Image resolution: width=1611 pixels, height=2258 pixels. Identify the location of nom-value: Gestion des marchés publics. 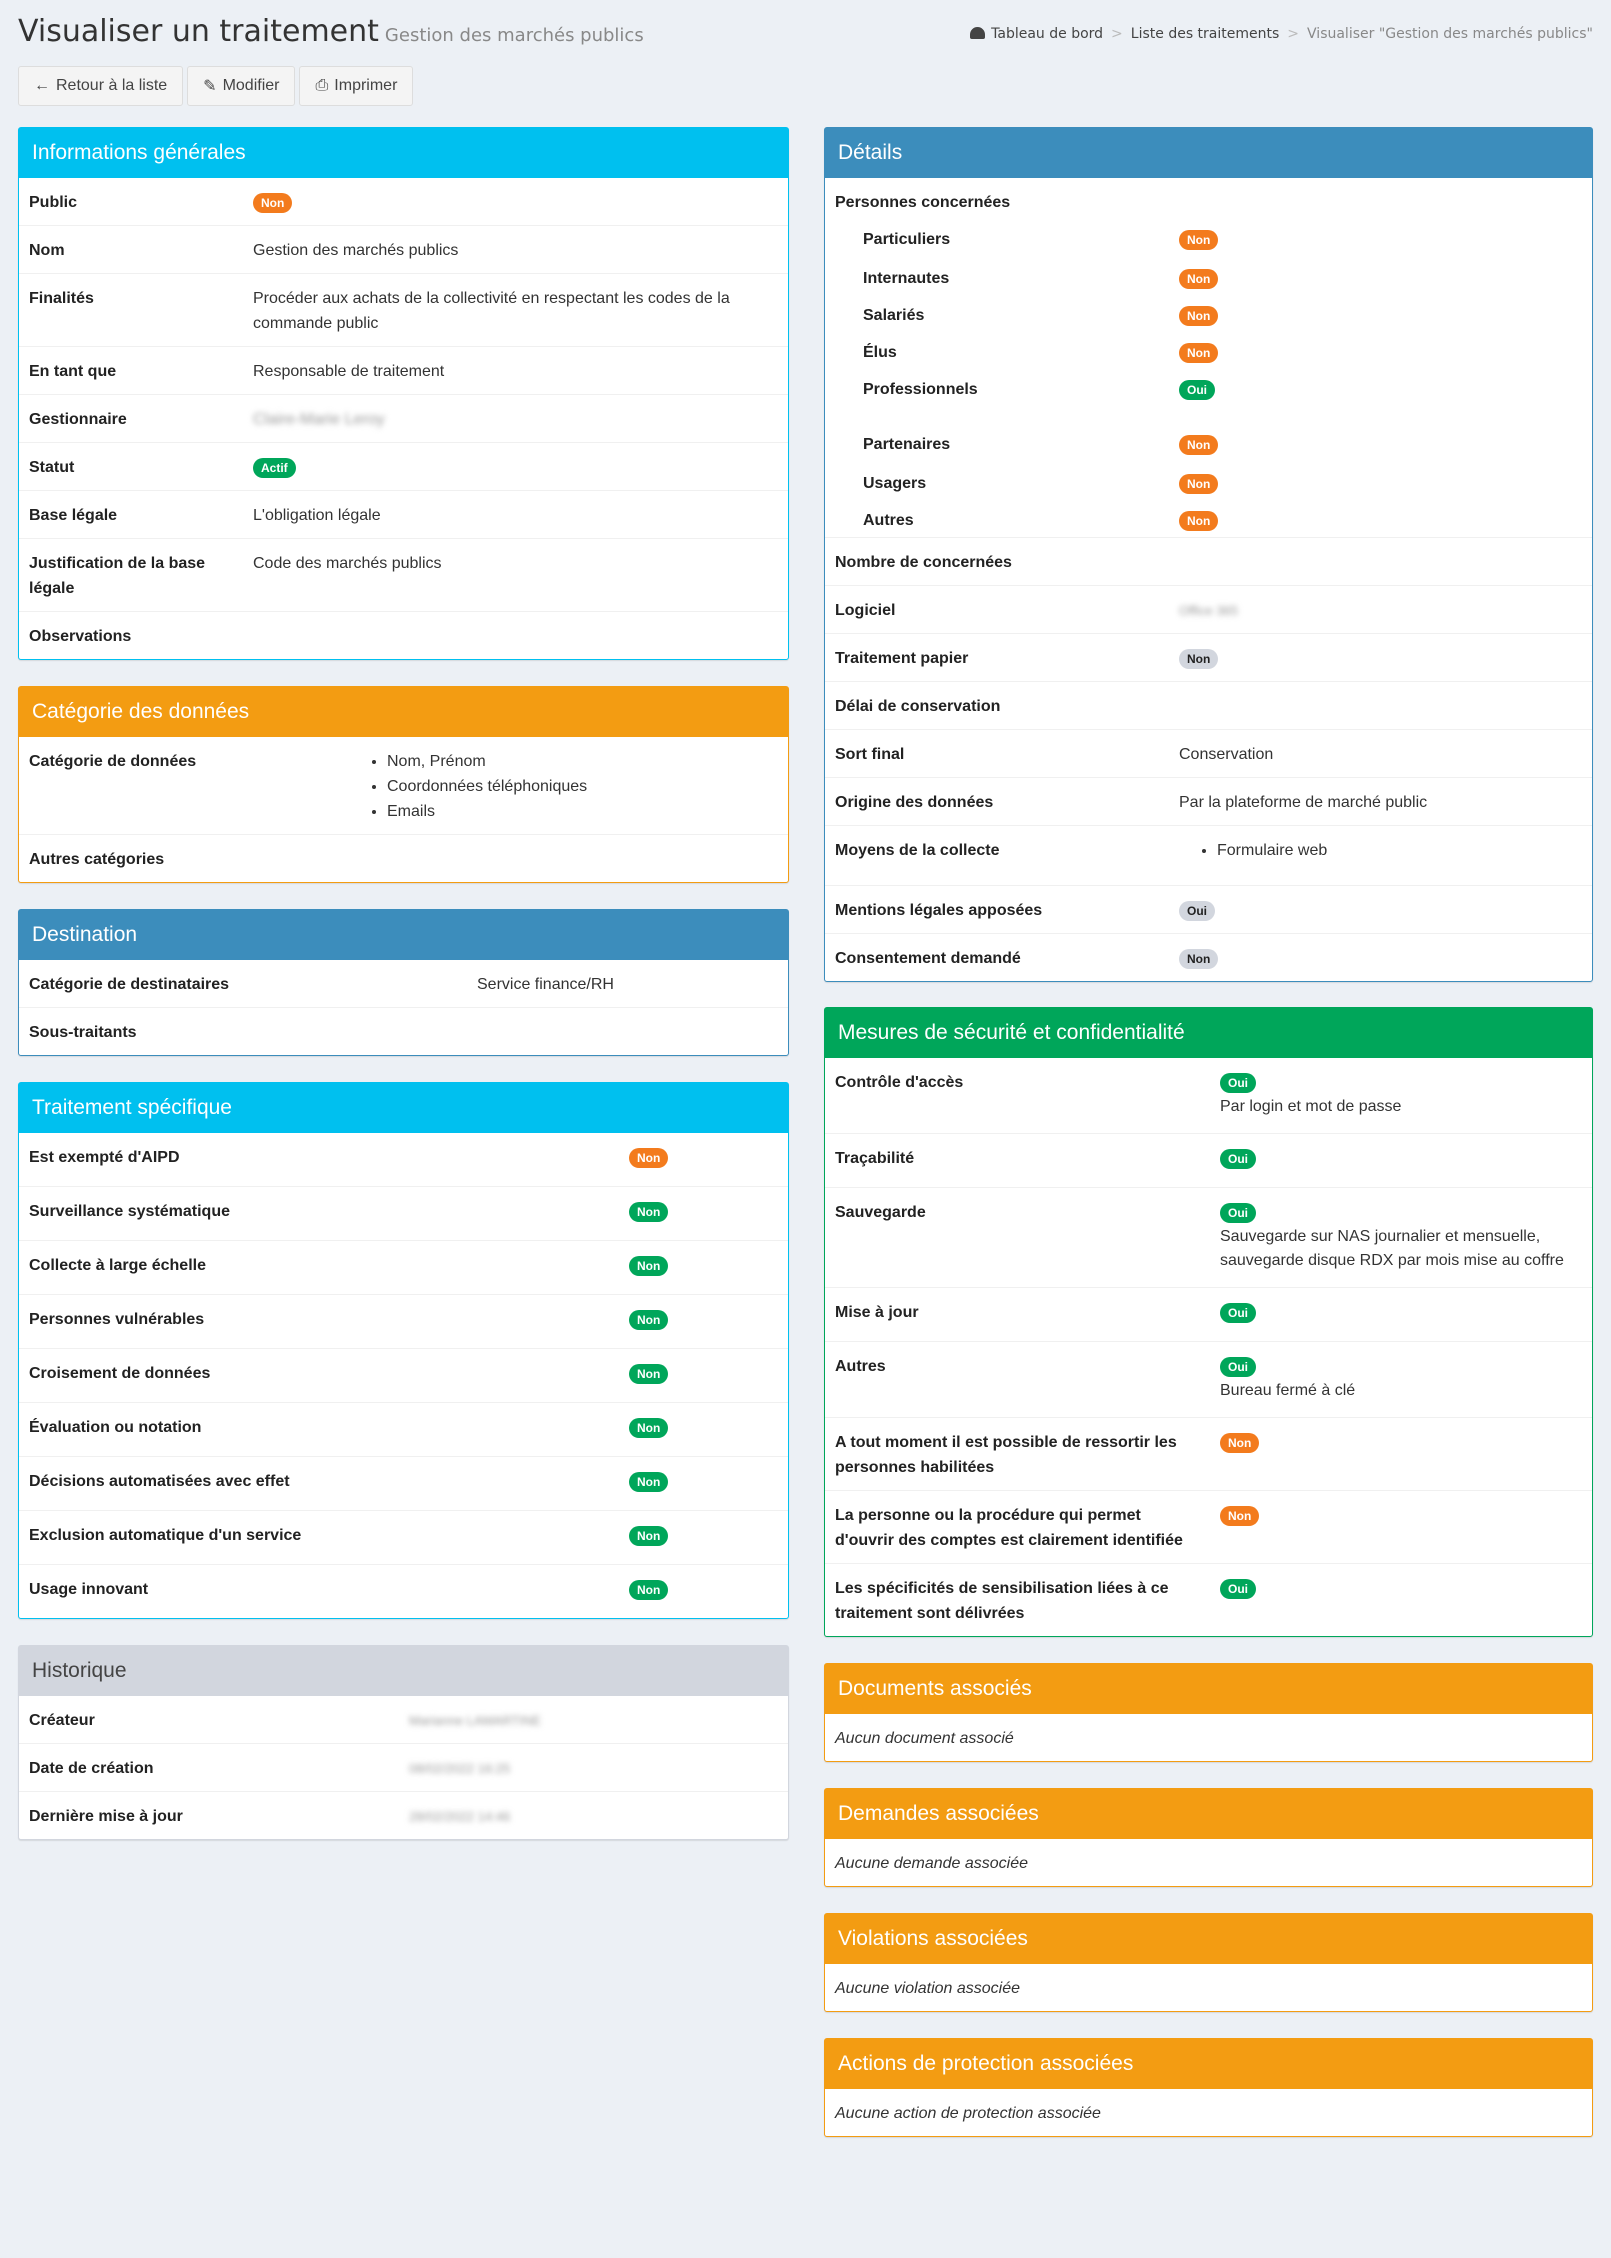
(515, 249).